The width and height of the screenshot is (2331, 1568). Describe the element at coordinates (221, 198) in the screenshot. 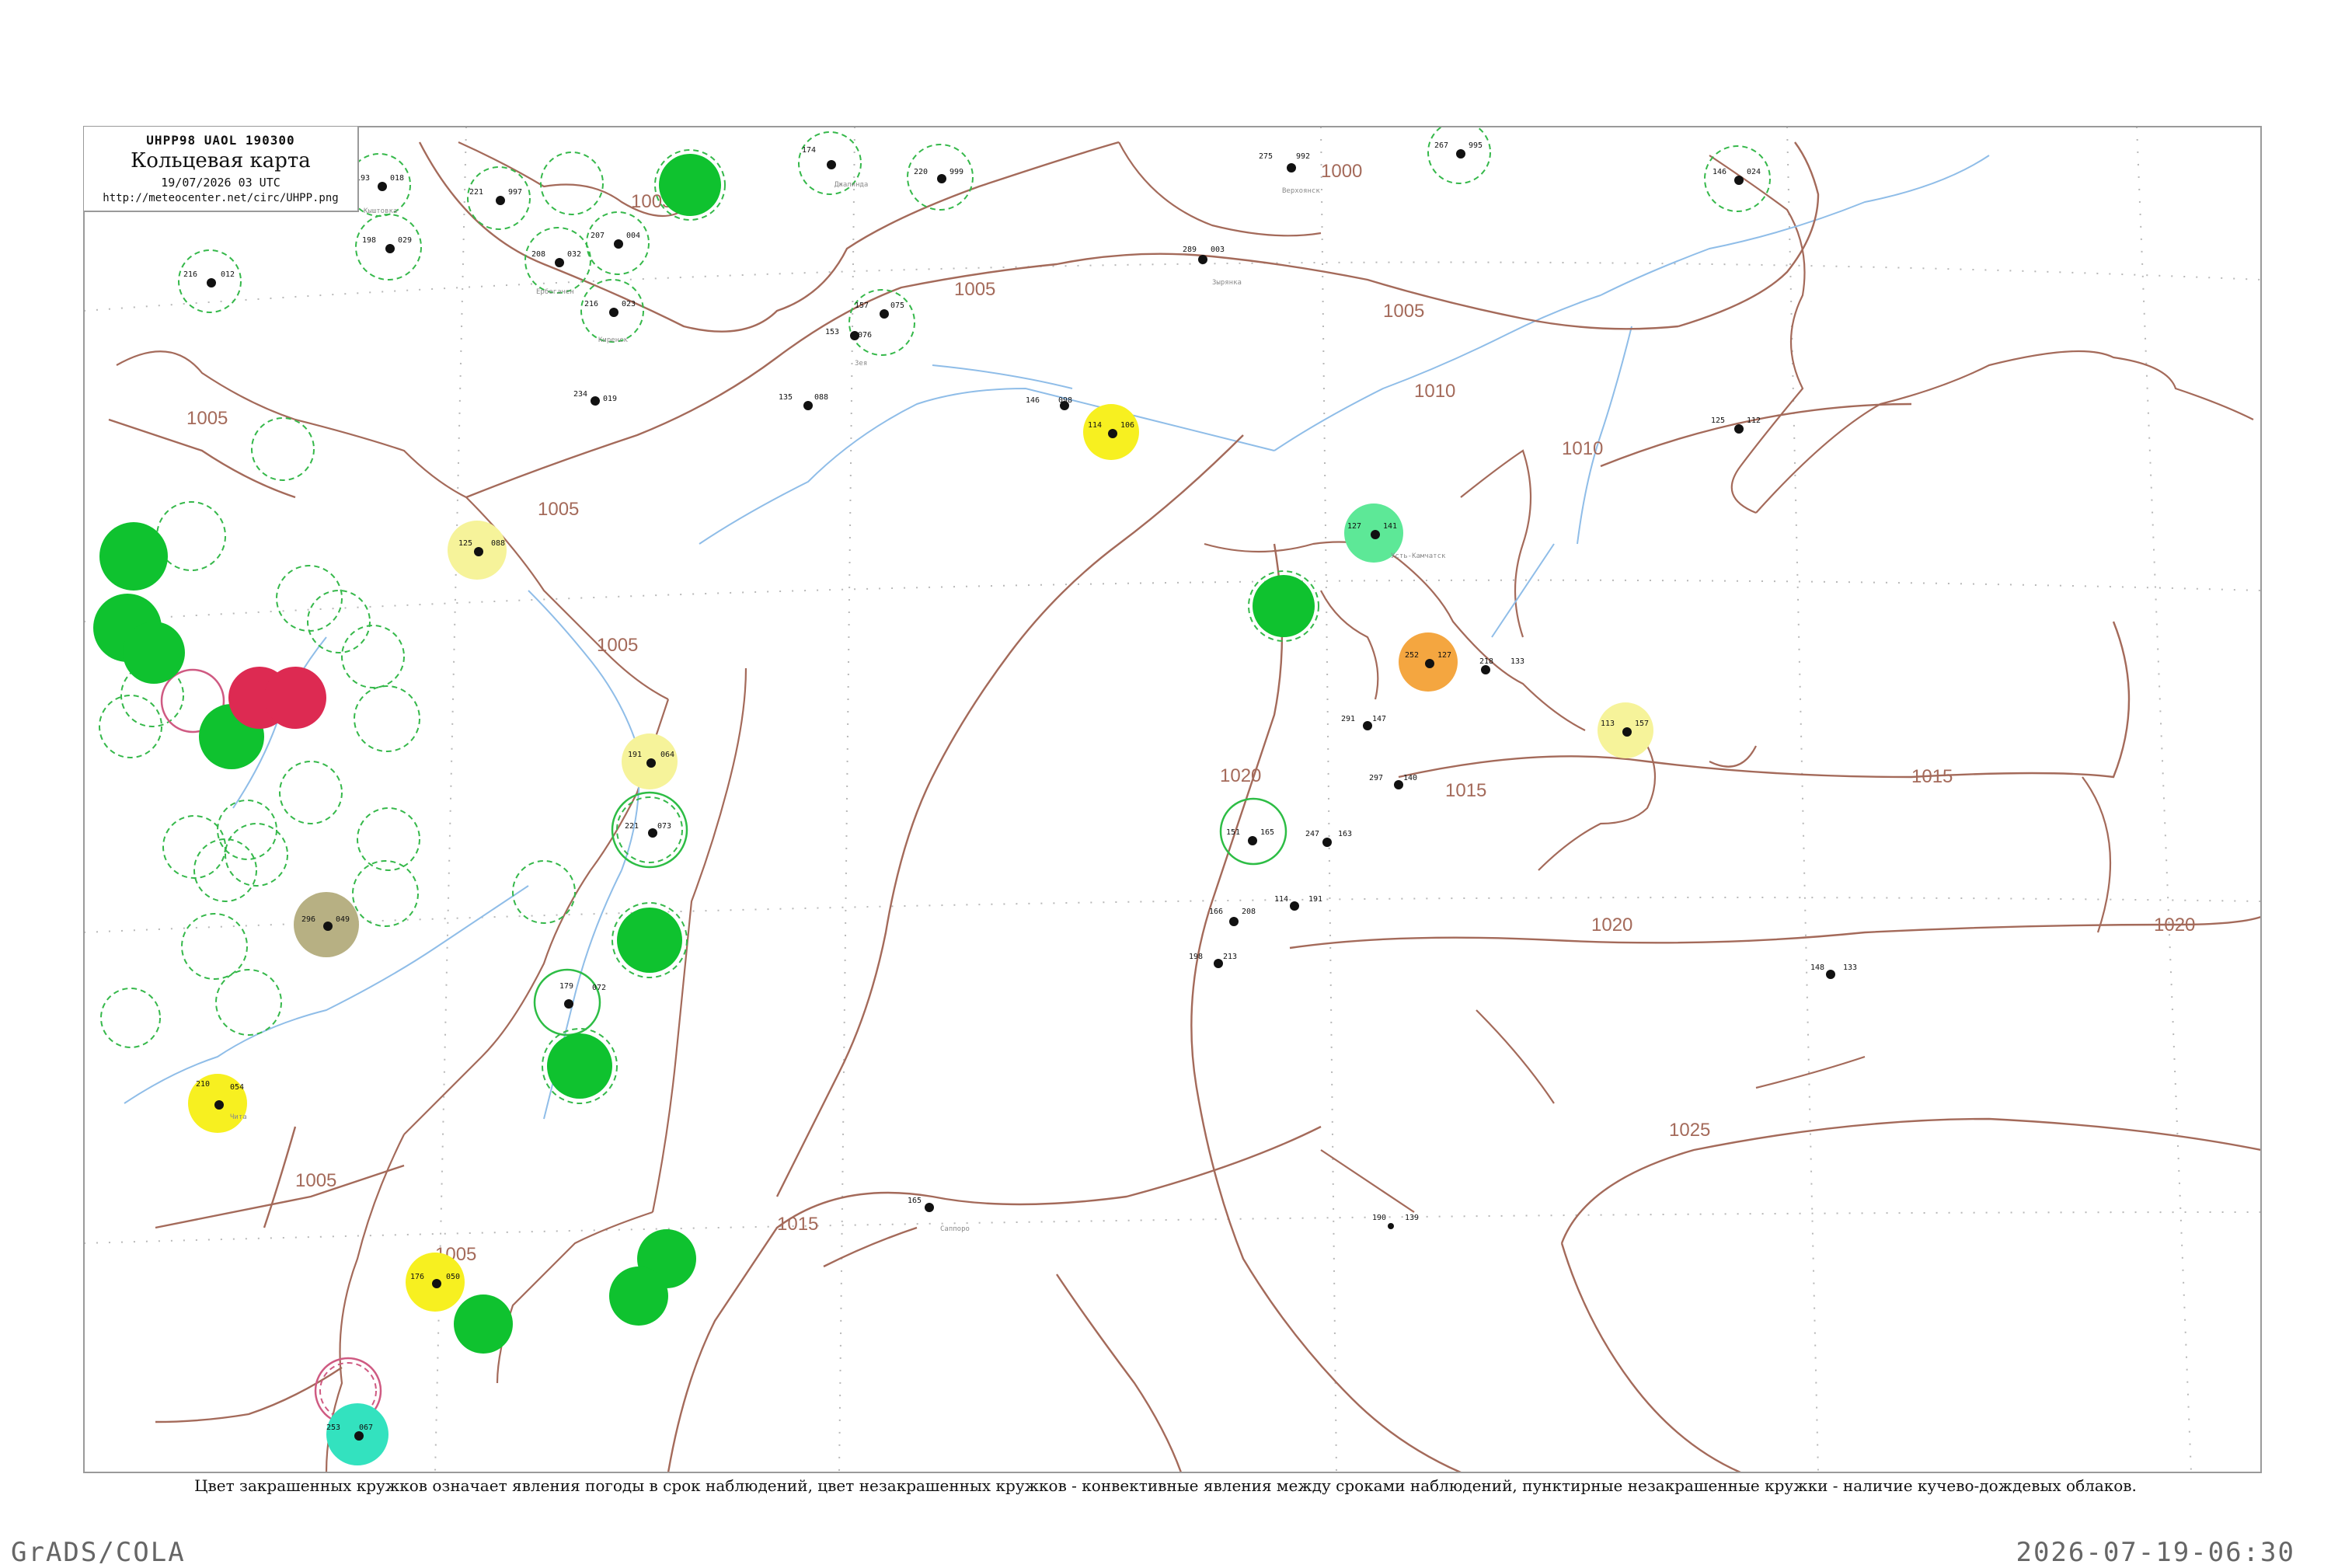

I see `source-url: http://meteocenter.net/circ/UHPP.png` at that location.